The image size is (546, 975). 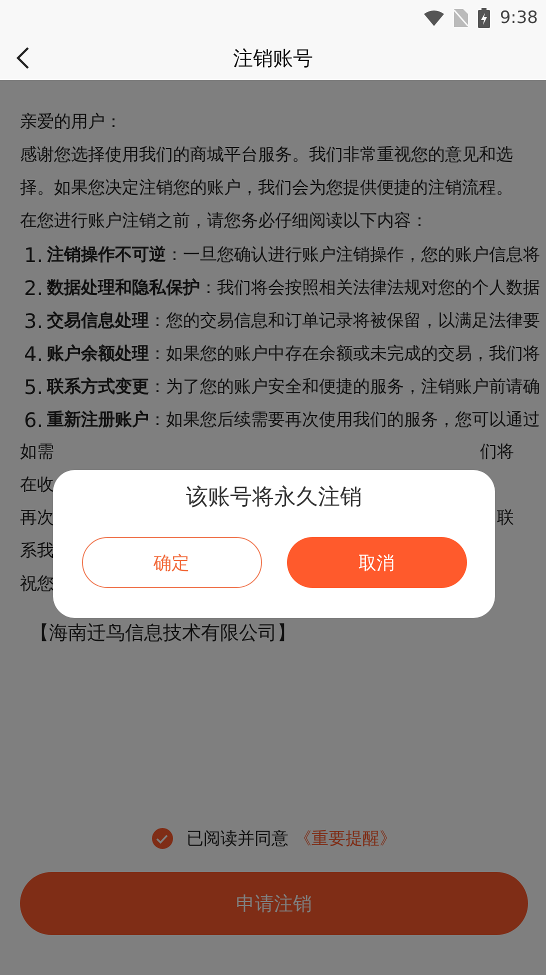 What do you see at coordinates (34, 288) in the screenshot?
I see `item-number: 2.` at bounding box center [34, 288].